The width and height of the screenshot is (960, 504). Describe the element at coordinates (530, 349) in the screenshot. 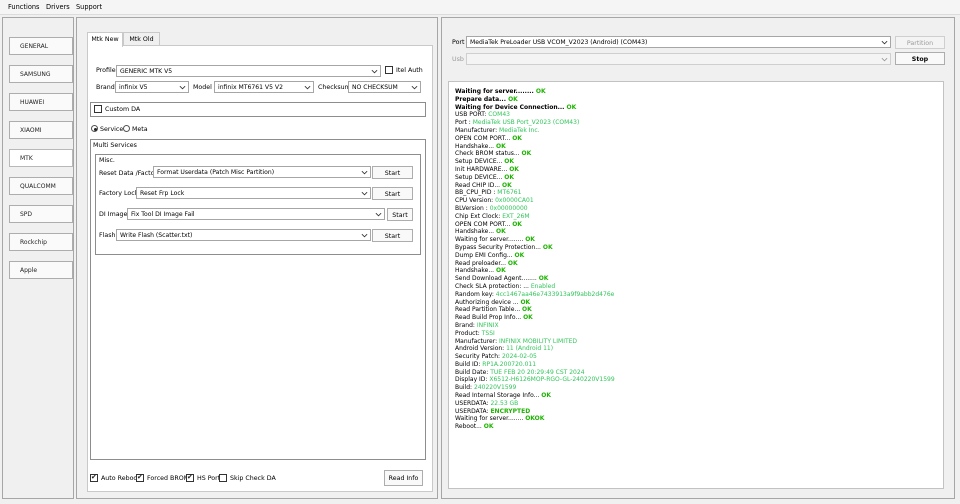

I see `log-value: 11 (Android 11)` at that location.